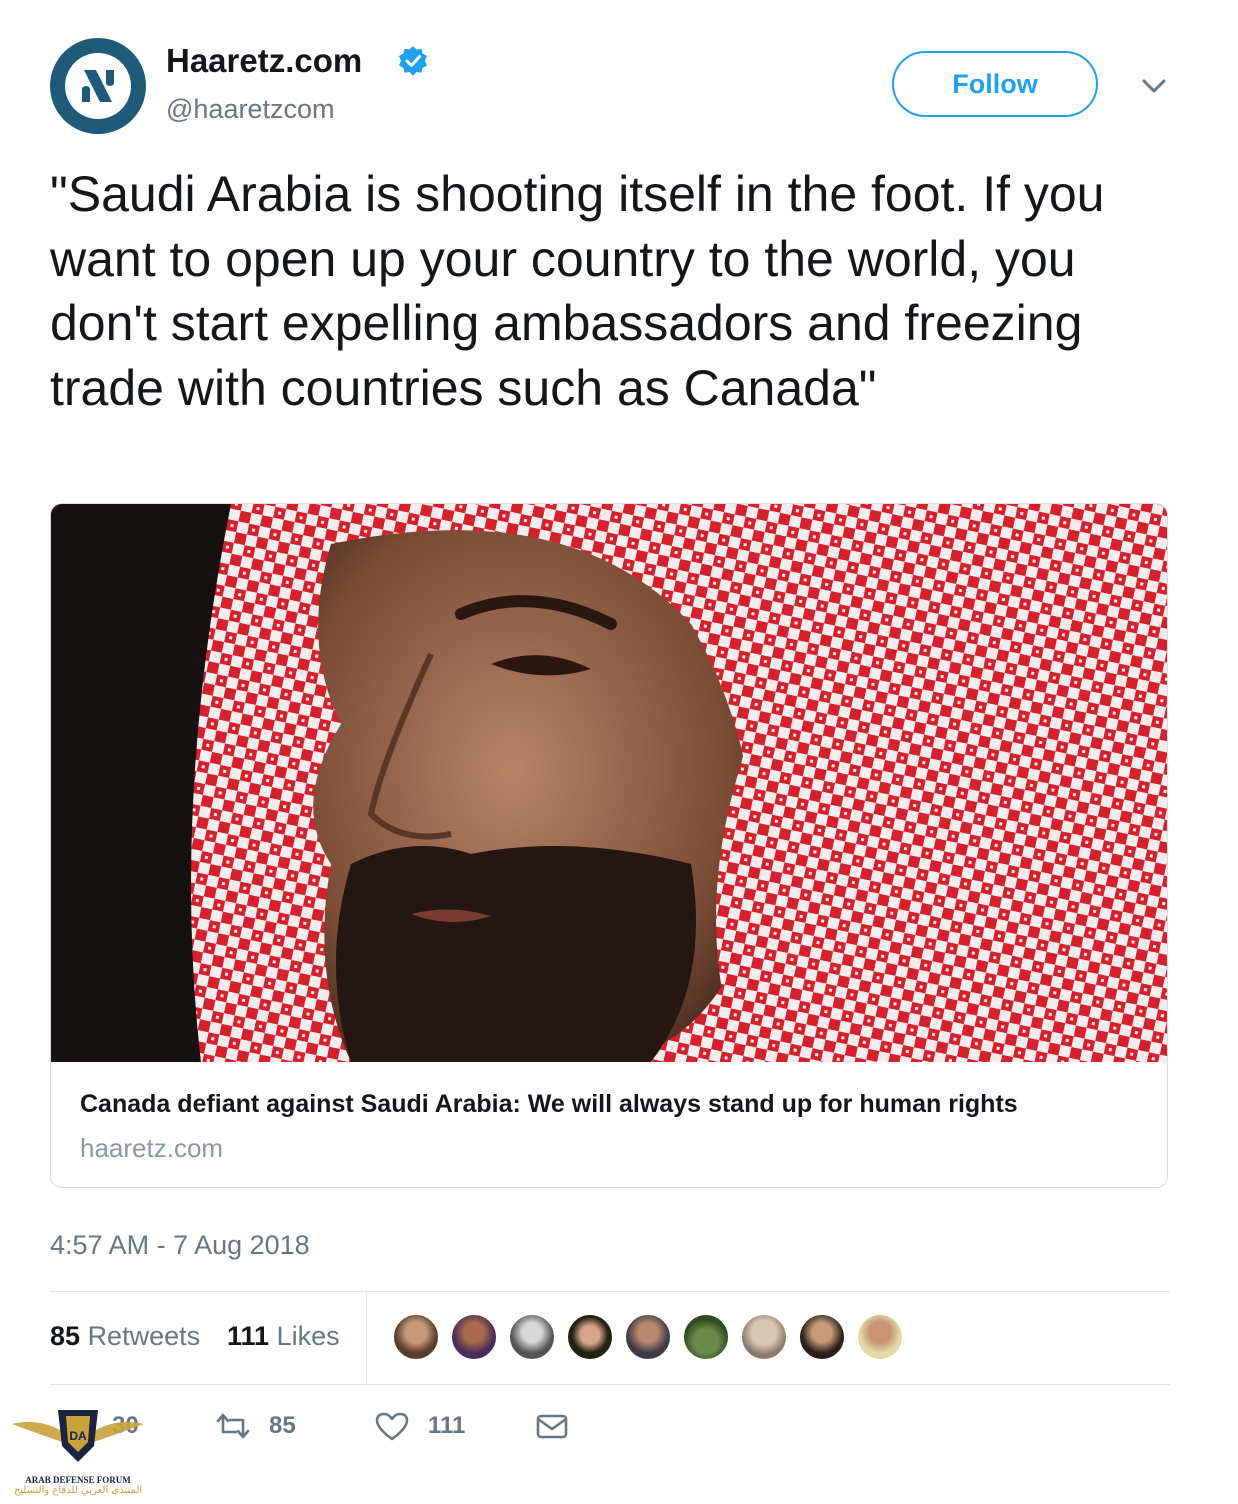 This screenshot has height=1504, width=1238. What do you see at coordinates (144, 1336) in the screenshot?
I see `retweets-label: Retweets` at bounding box center [144, 1336].